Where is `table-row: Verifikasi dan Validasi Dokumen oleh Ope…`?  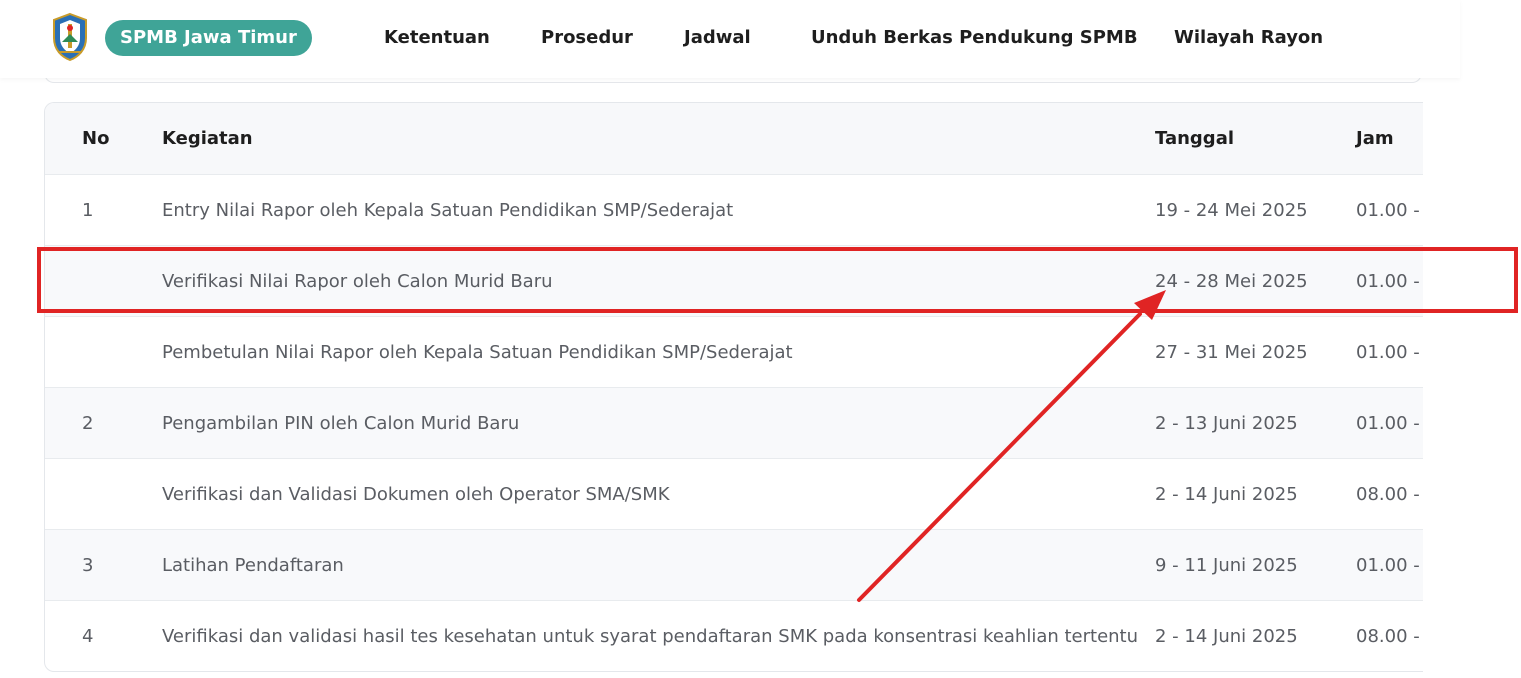 table-row: Verifikasi dan Validasi Dokumen oleh Ope… is located at coordinates (734, 494).